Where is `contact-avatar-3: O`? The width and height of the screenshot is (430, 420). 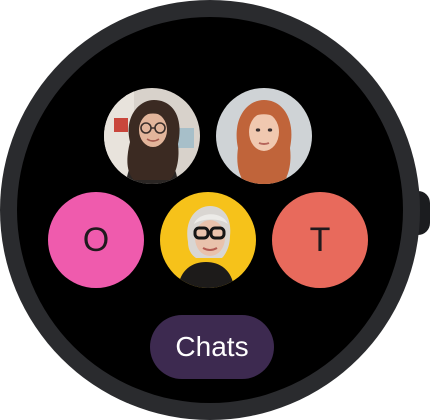
contact-avatar-3: O is located at coordinates (96, 240).